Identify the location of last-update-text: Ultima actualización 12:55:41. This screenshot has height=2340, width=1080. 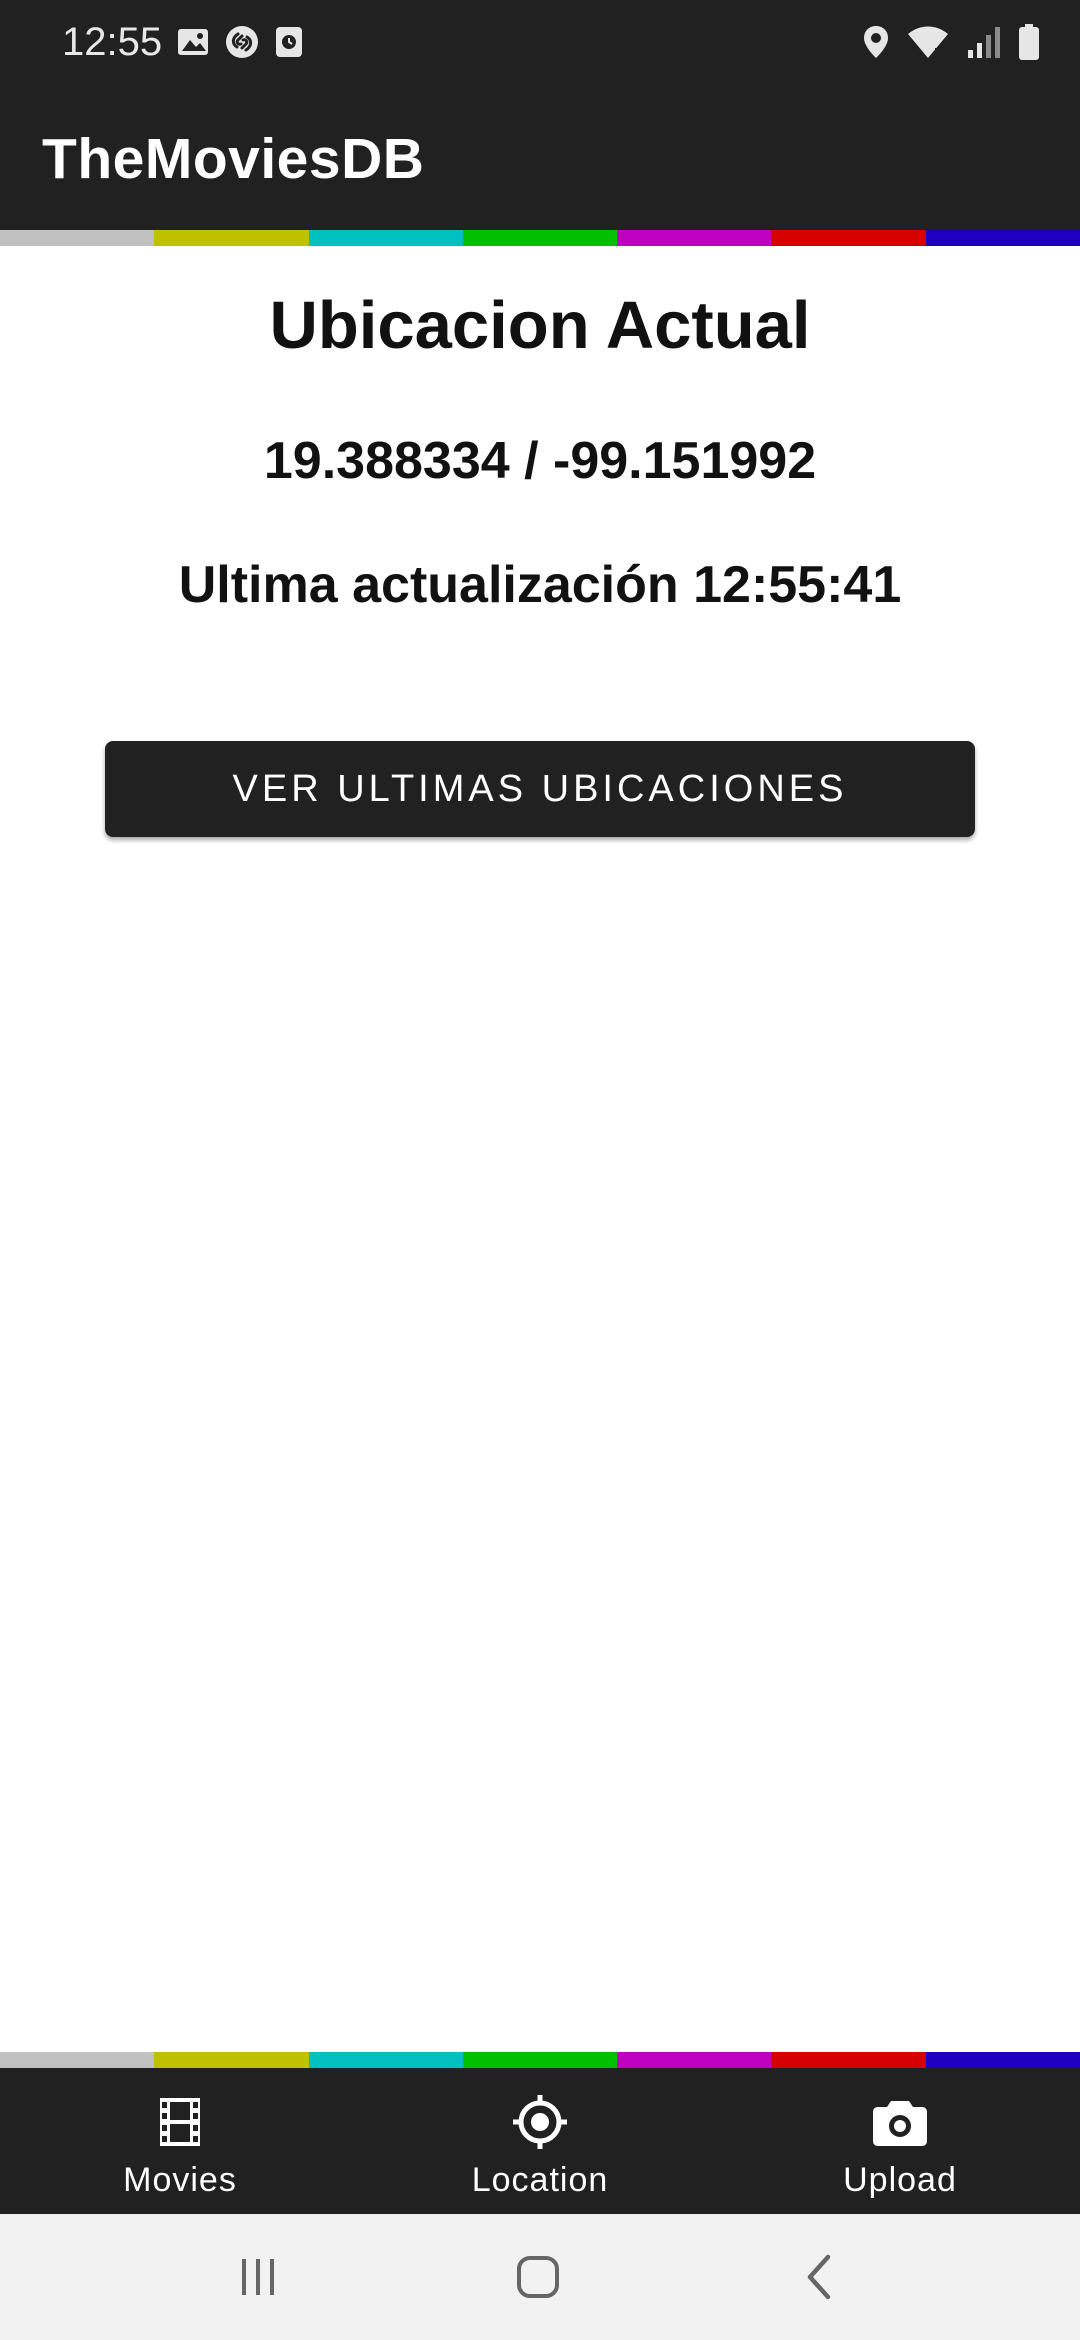
(540, 585).